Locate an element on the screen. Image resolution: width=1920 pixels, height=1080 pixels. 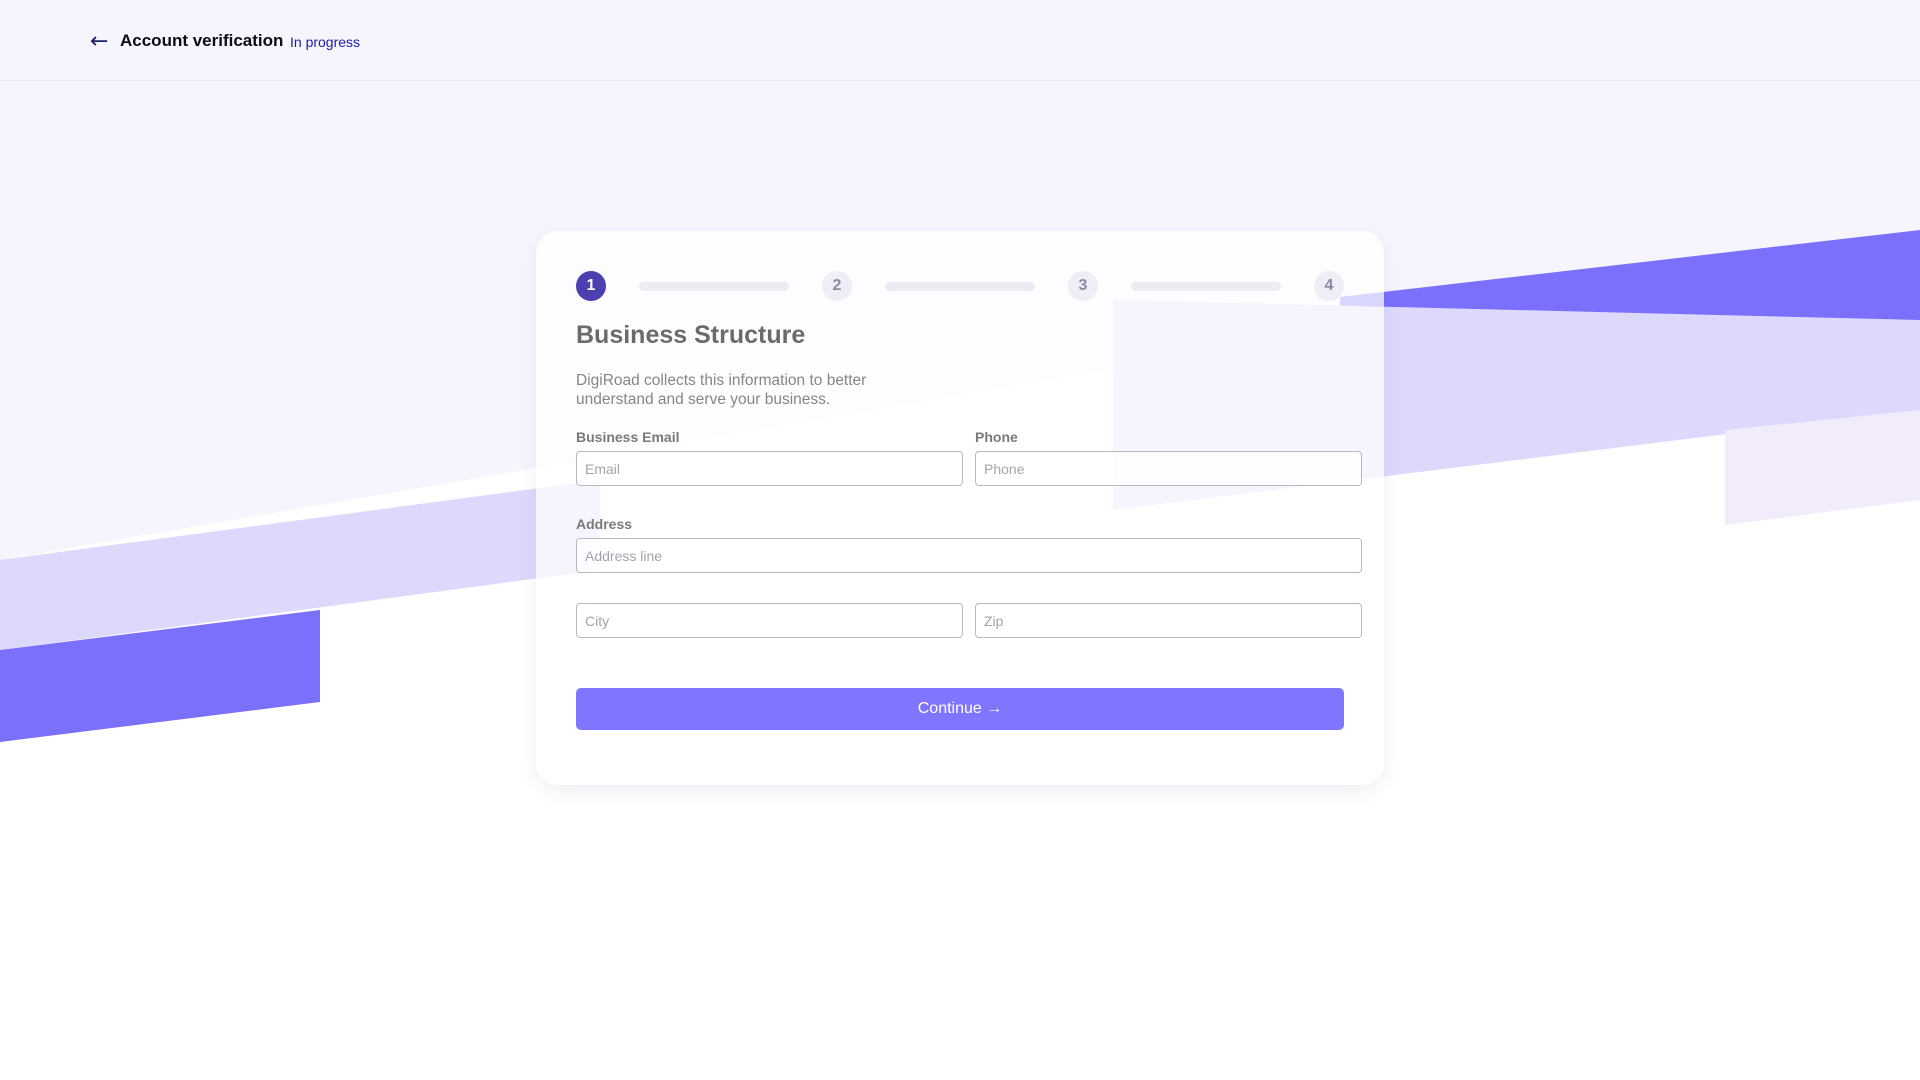
step-1-indicator: 1 is located at coordinates (591, 286).